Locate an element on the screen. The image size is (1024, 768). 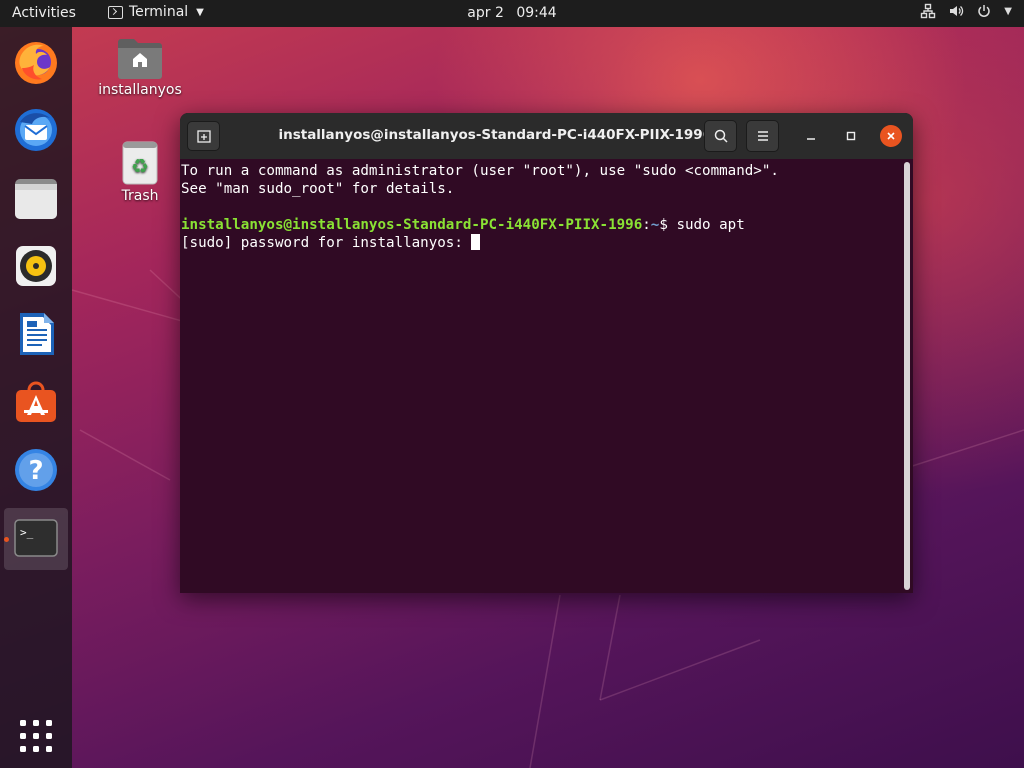
thunderbird-icon is located at coordinates (36, 130).